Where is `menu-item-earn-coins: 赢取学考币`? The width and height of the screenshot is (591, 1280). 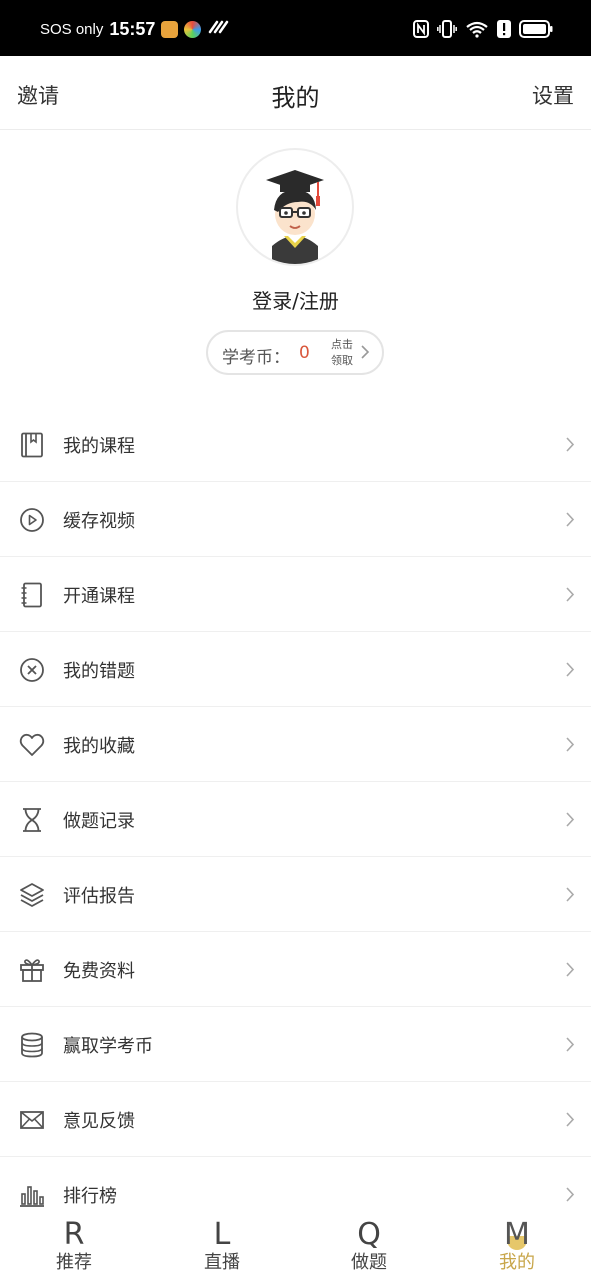
menu-item-earn-coins: 赢取学考币 is located at coordinates (295, 1044).